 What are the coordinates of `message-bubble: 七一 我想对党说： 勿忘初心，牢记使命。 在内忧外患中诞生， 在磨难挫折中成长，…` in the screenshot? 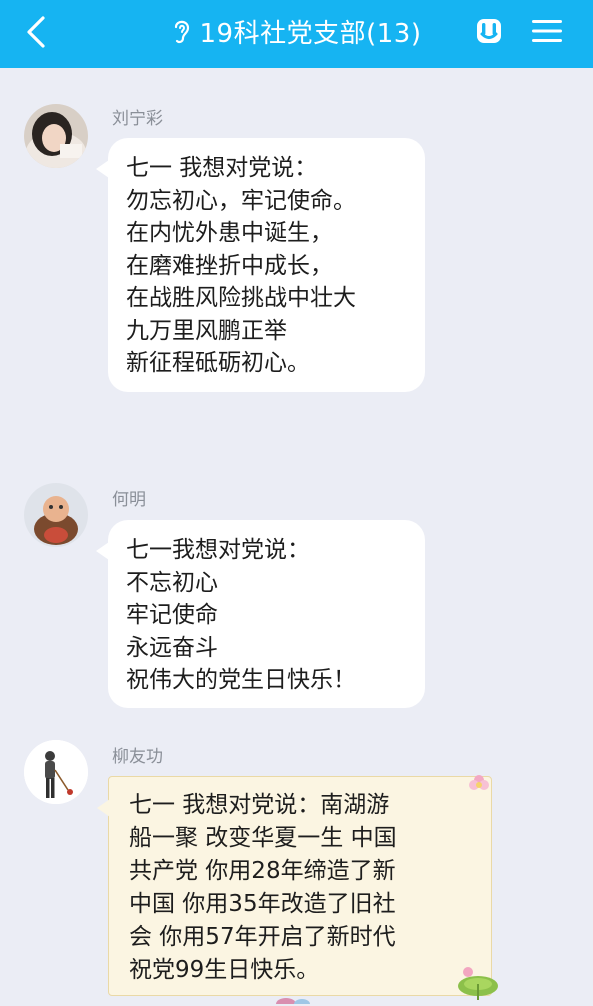 It's located at (260, 265).